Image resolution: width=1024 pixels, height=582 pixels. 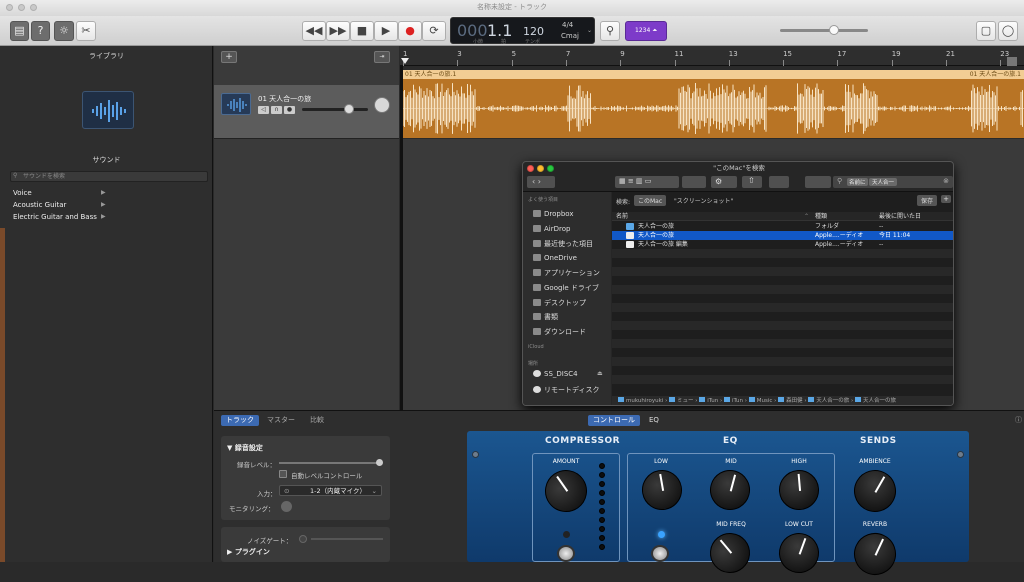 What do you see at coordinates (857, 182) in the screenshot?
I see `search-token: 名前に` at bounding box center [857, 182].